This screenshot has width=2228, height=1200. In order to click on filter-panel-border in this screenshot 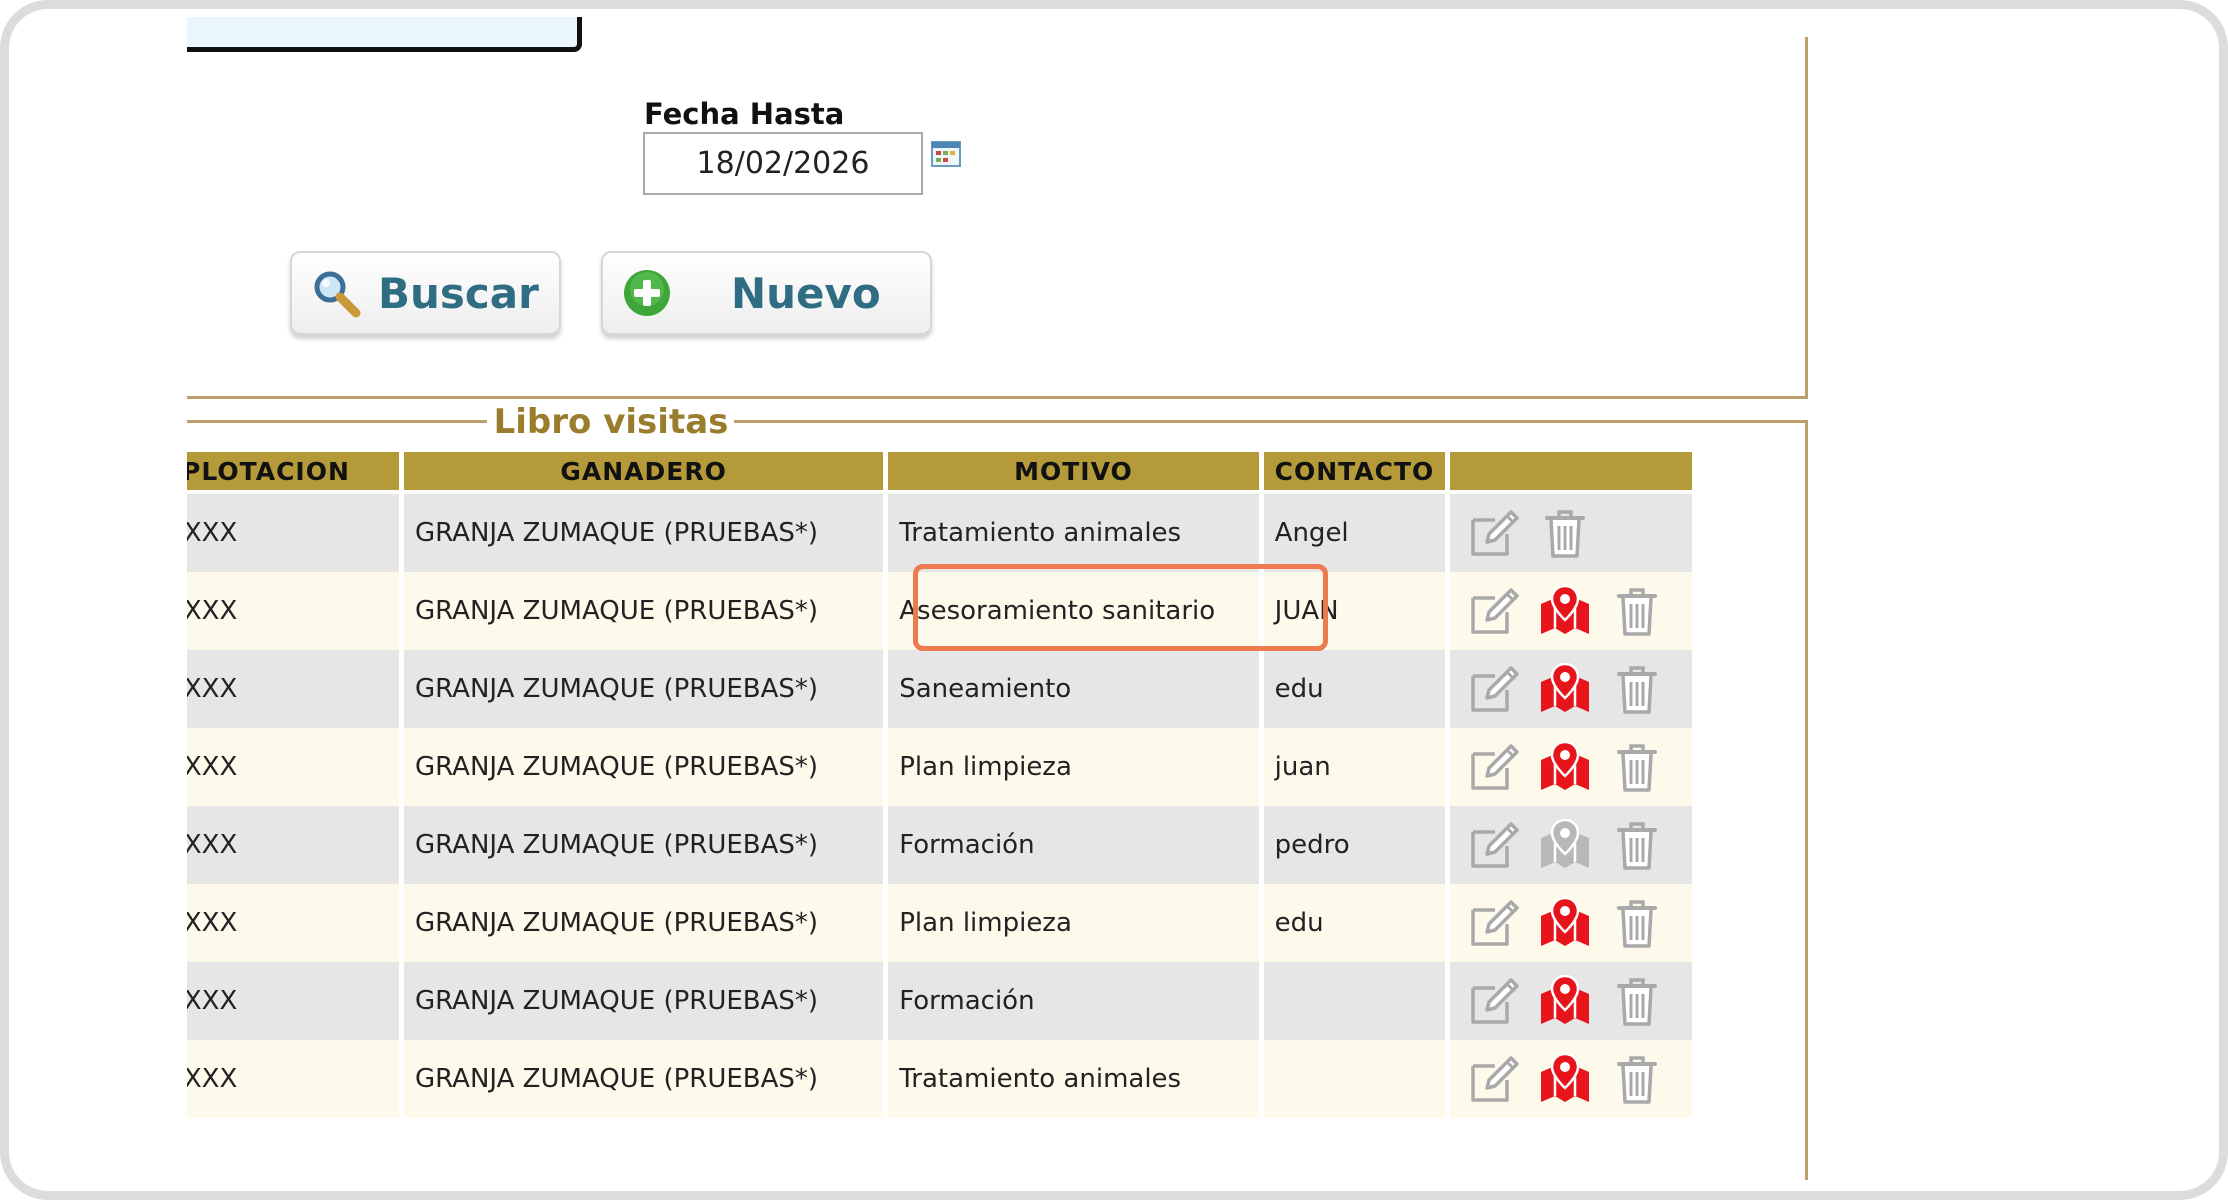, I will do `click(1806, 218)`.